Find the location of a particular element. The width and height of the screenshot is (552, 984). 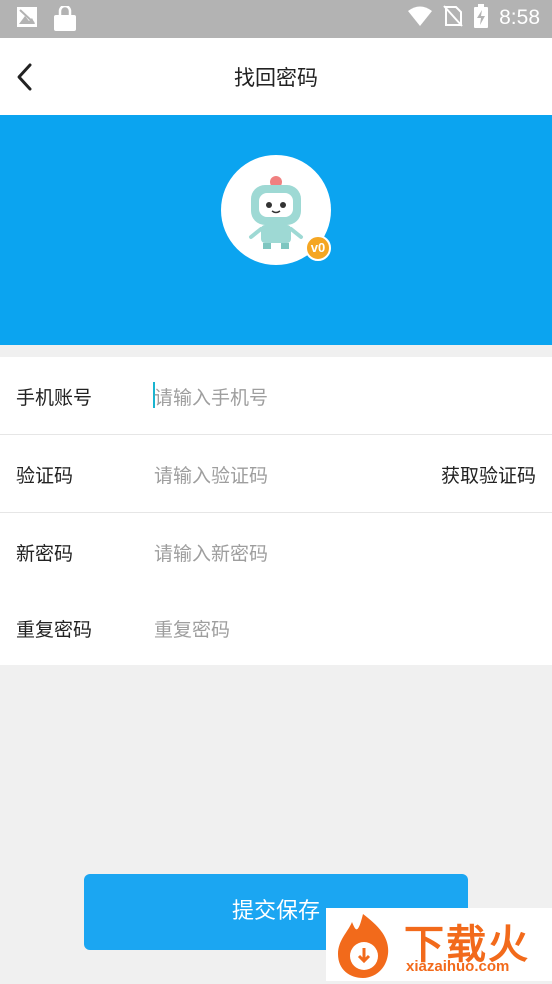

repeat-password-input: 重复密码 is located at coordinates (192, 628).